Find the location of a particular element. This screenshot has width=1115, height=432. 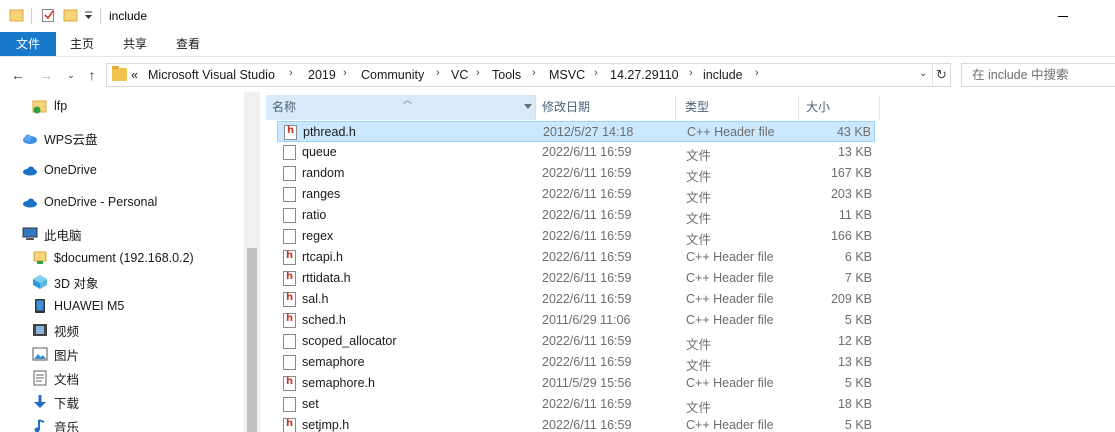

sidebar-item-huawei-m5: HUAWEI M5 is located at coordinates (78, 306).